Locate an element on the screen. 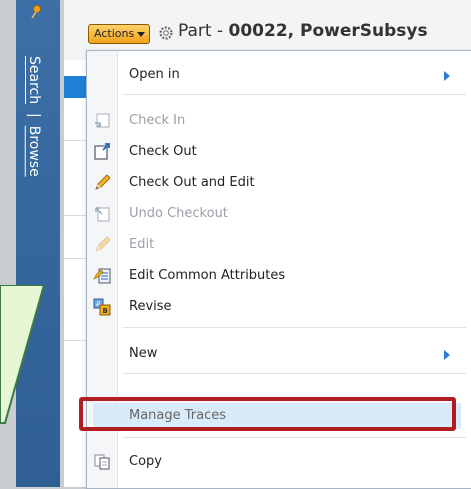  page-title: Part - 00022, PowerSubsys is located at coordinates (303, 31).